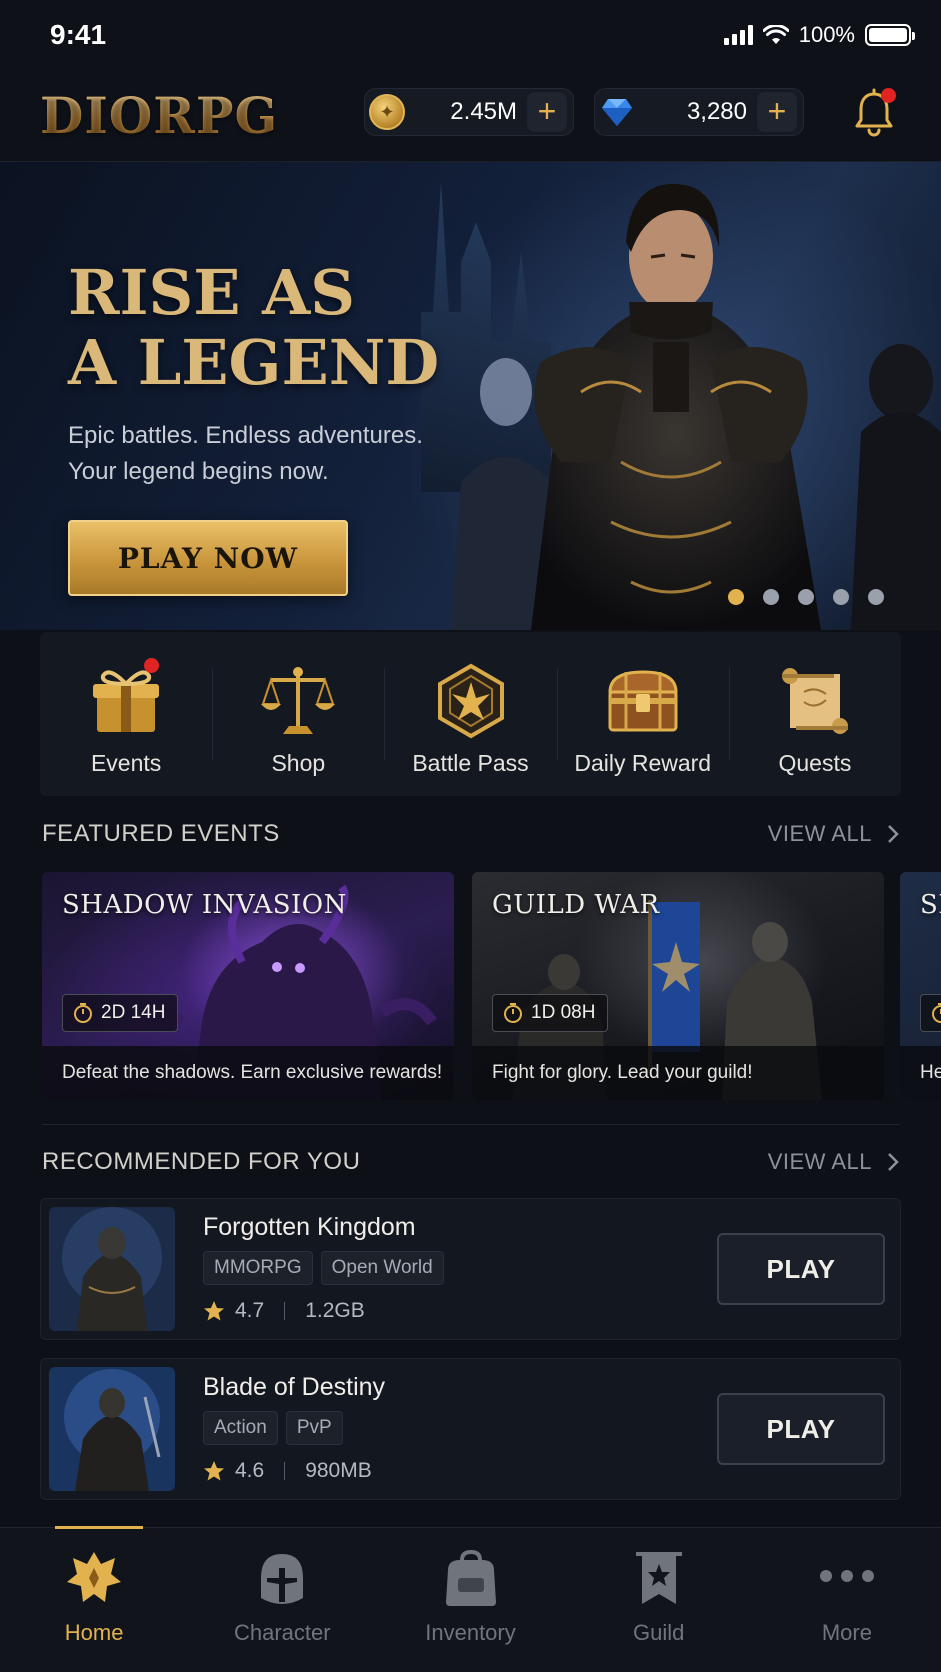 The width and height of the screenshot is (941, 1672). I want to click on app-logo: DIORPG, so click(159, 115).